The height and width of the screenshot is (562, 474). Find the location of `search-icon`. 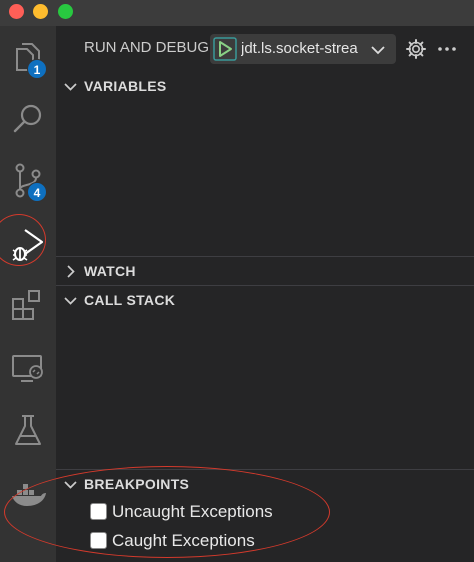

search-icon is located at coordinates (27, 118).